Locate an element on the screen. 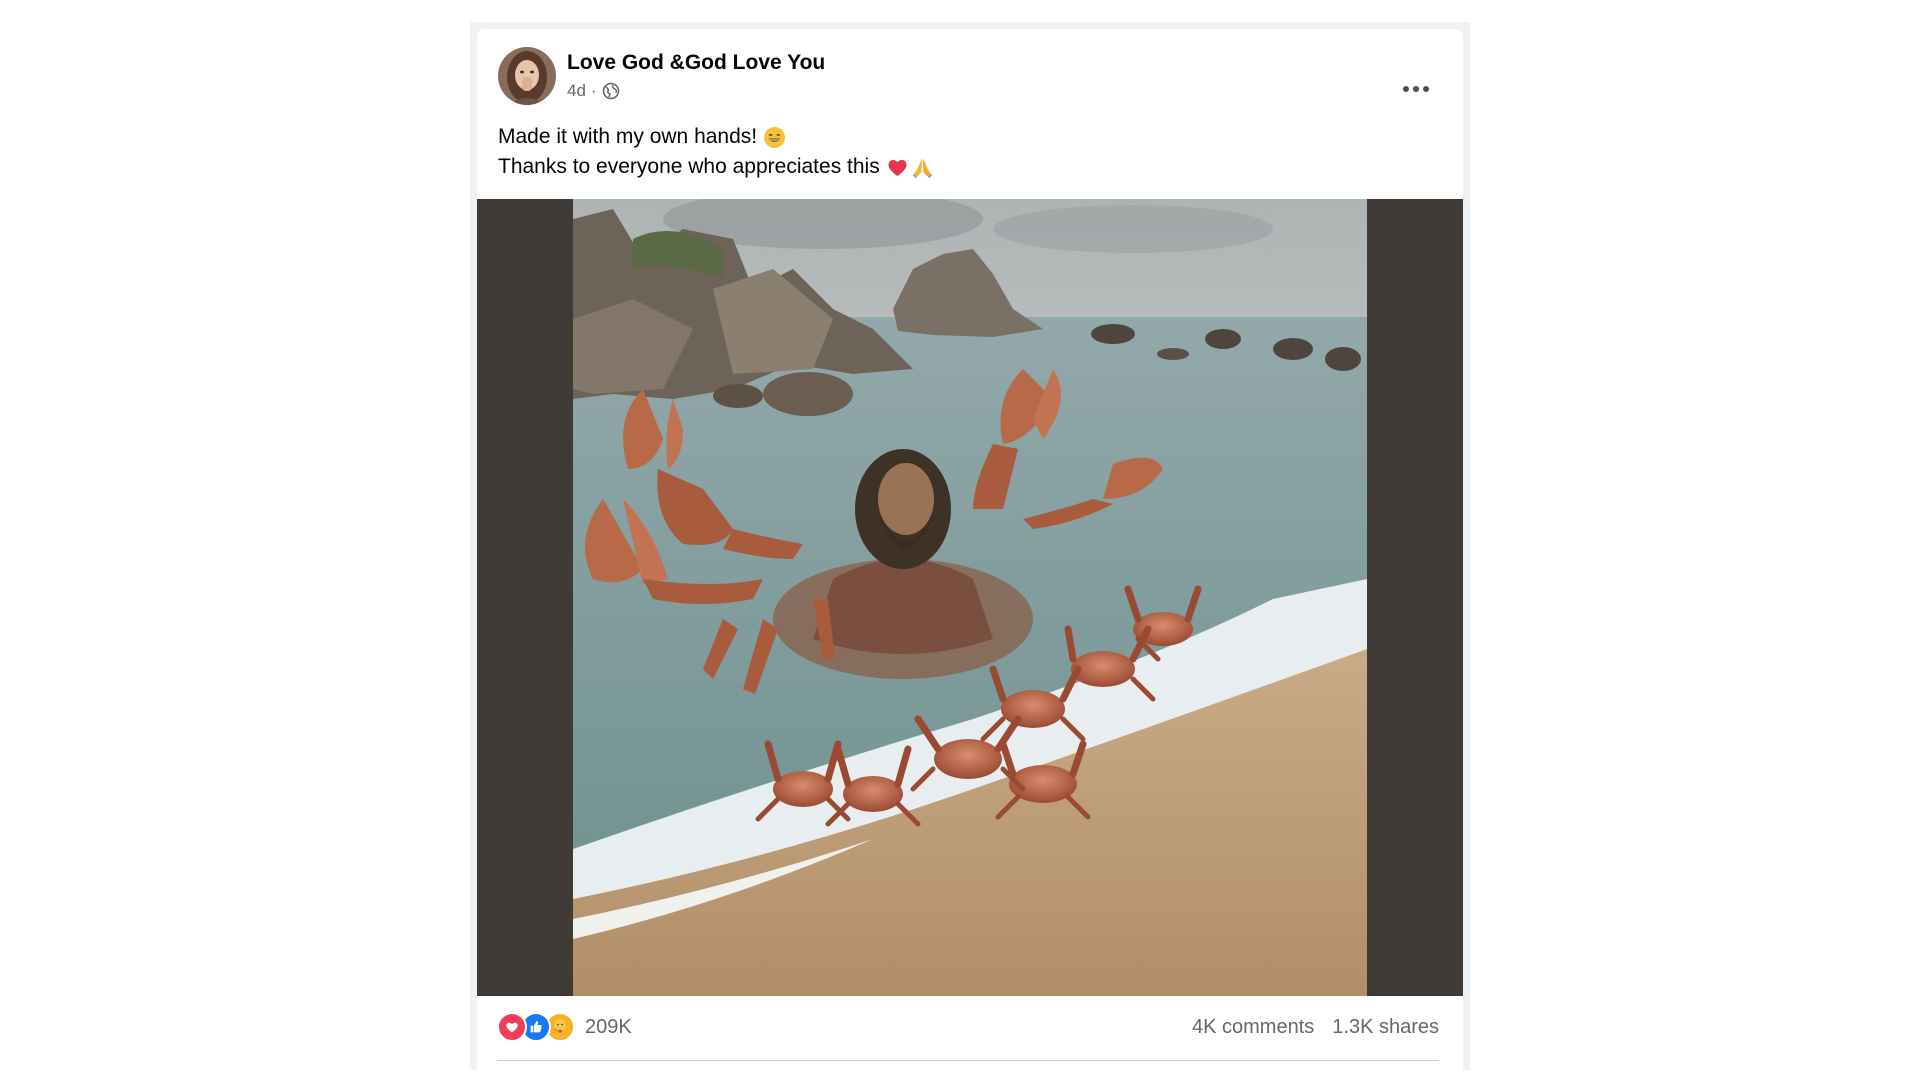 The image size is (1920, 1080). post-timestamp: 4d is located at coordinates (576, 91).